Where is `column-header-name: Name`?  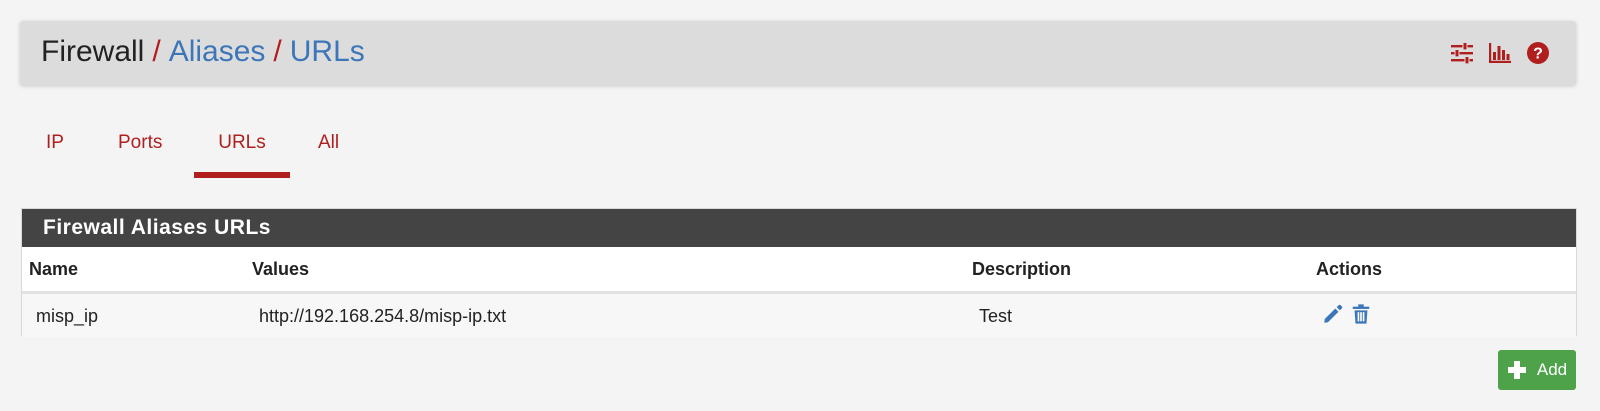
column-header-name: Name is located at coordinates (53, 269).